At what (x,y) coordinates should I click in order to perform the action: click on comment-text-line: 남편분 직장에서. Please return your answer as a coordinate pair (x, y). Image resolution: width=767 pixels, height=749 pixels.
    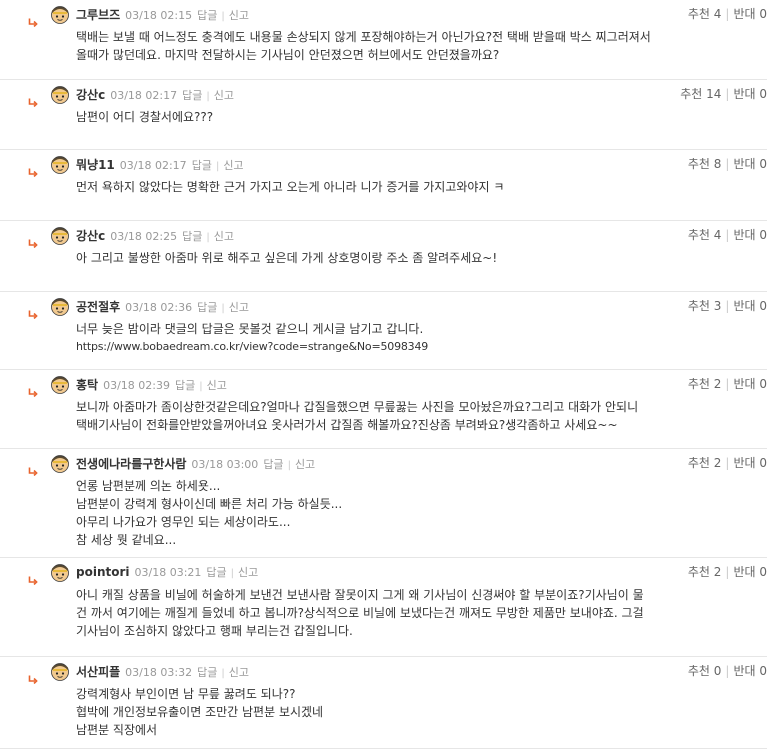
    Looking at the image, I should click on (117, 730).